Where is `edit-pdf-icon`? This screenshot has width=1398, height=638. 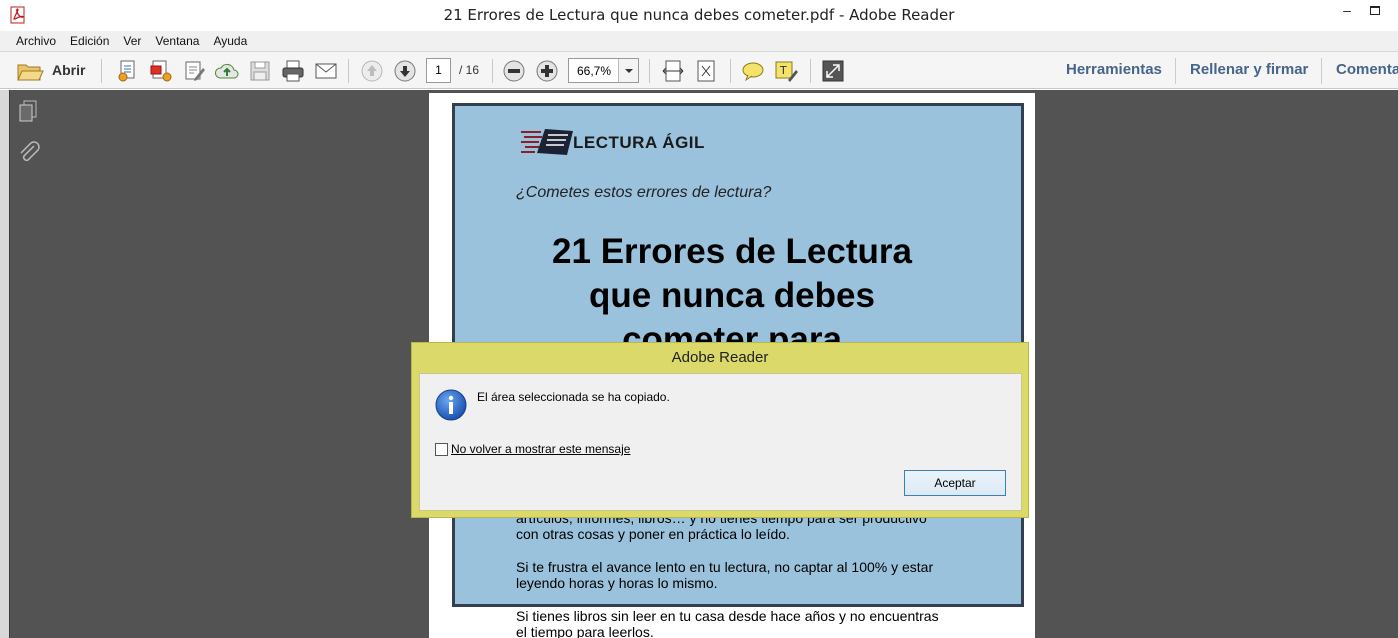 edit-pdf-icon is located at coordinates (194, 71).